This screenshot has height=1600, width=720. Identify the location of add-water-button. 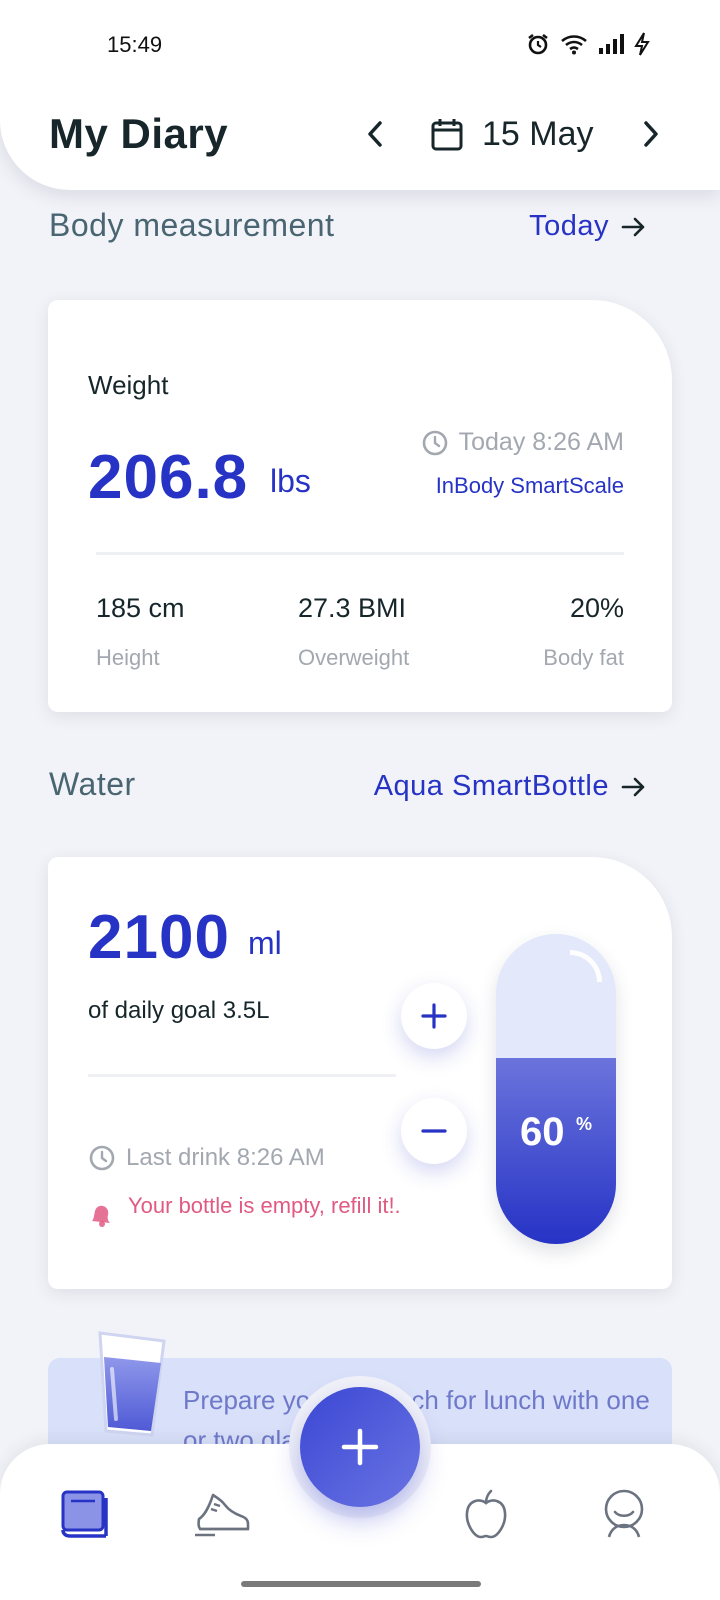
(434, 1016).